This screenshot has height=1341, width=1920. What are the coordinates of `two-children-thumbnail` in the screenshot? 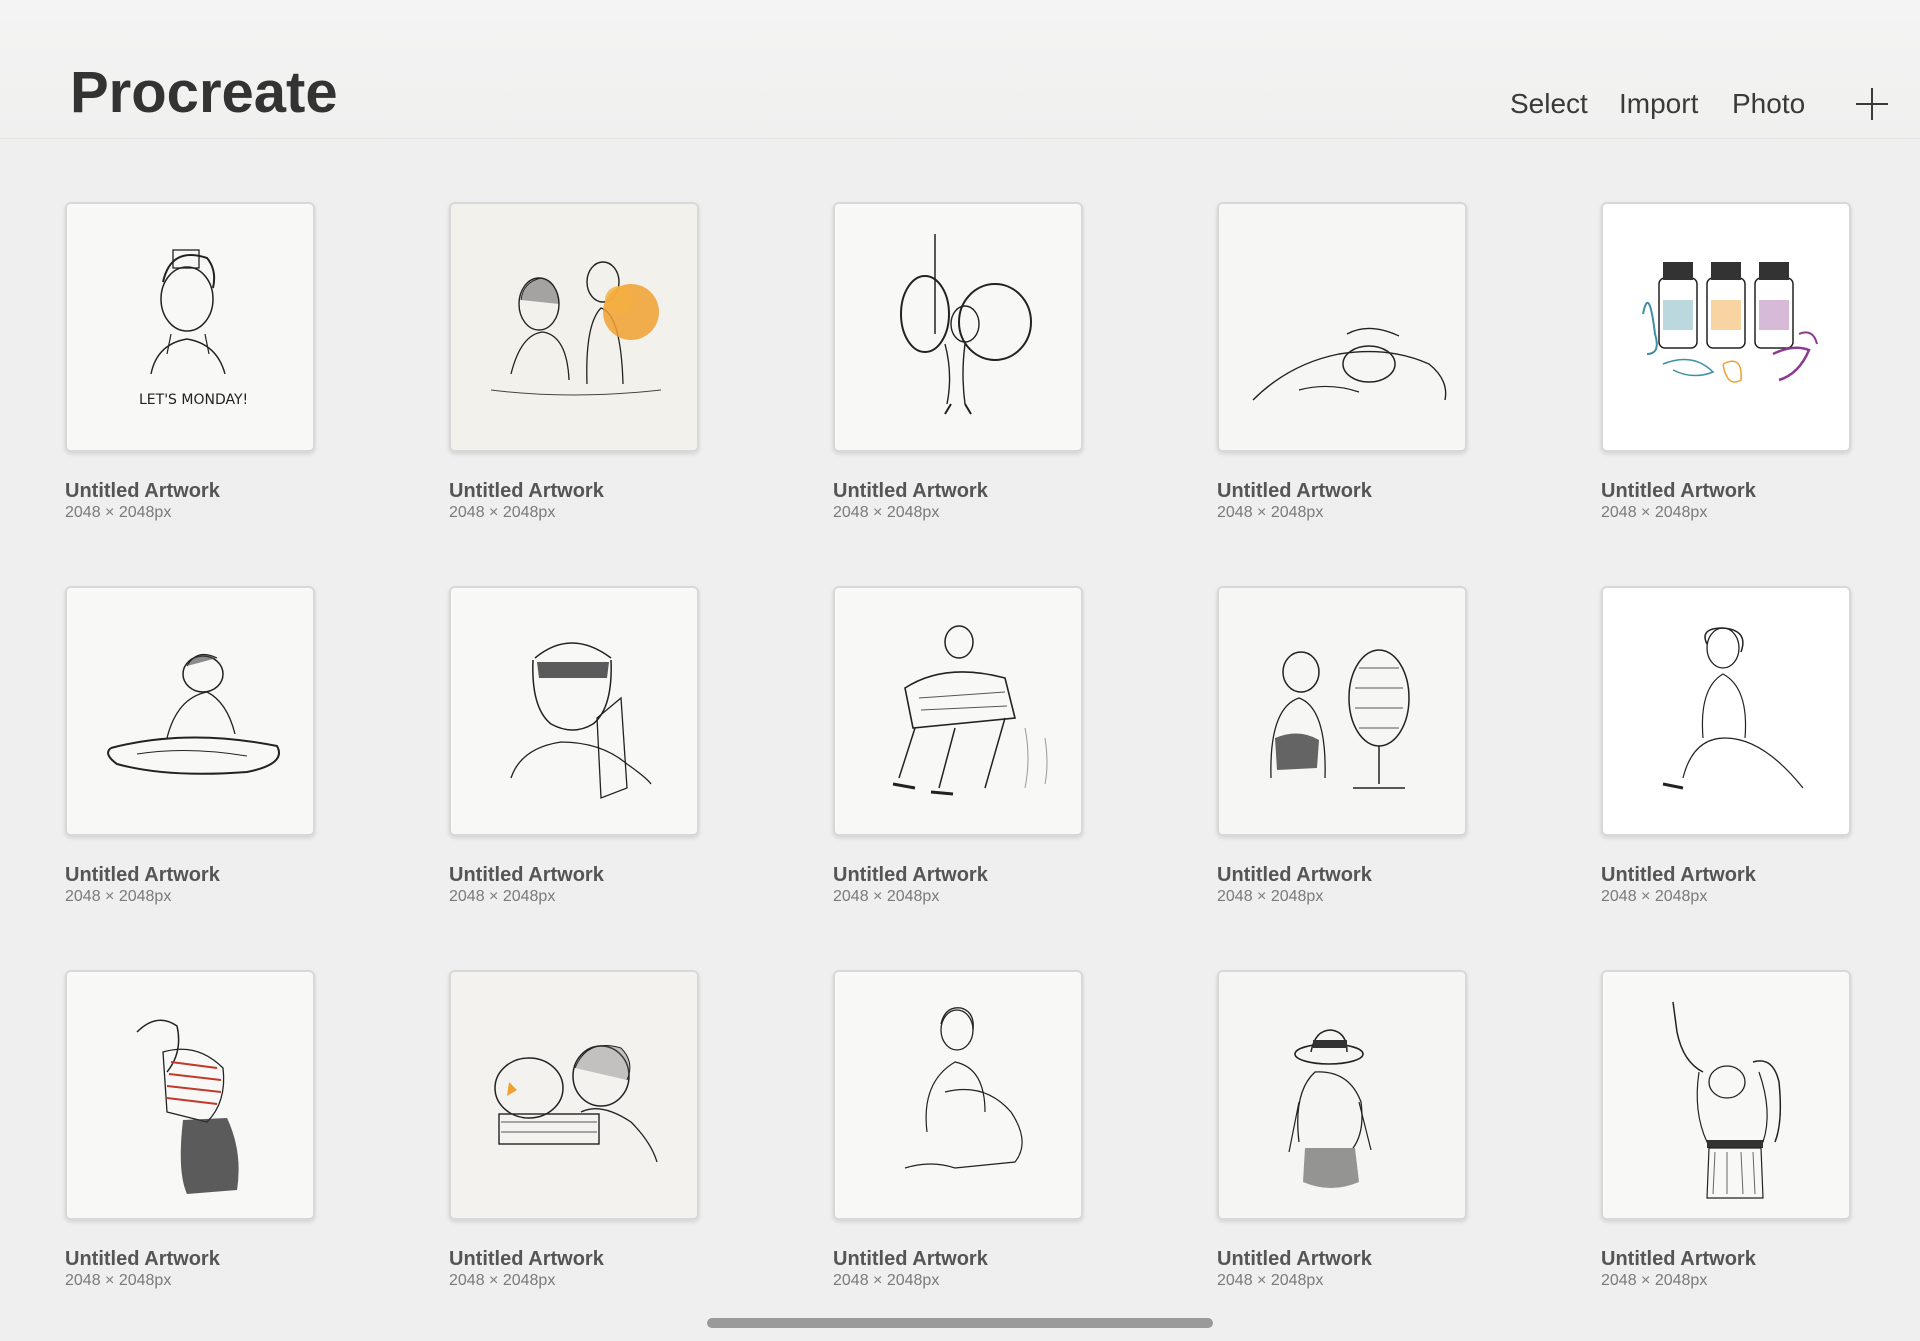 It's located at (574, 327).